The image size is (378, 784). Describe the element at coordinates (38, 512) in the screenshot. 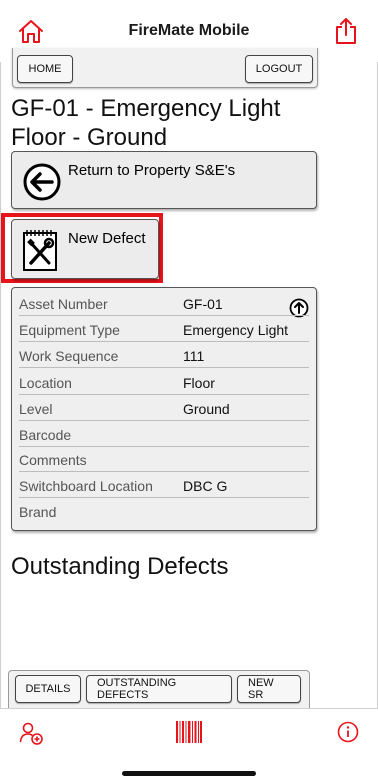

I see `asset-row-key: Brand` at that location.